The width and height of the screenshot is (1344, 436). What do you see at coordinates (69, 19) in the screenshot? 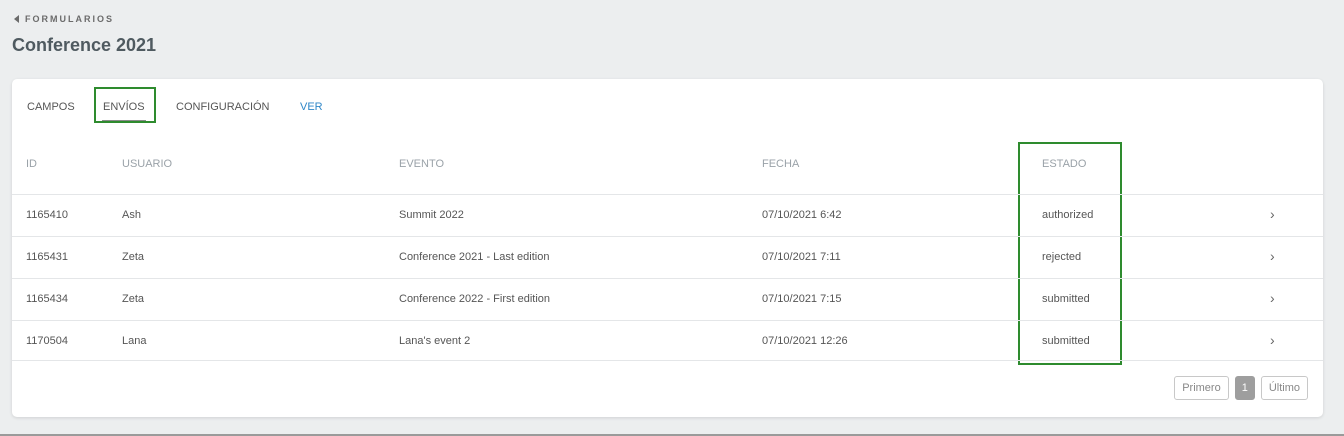
I see `breadcrumb-label: FORMULARIOS` at bounding box center [69, 19].